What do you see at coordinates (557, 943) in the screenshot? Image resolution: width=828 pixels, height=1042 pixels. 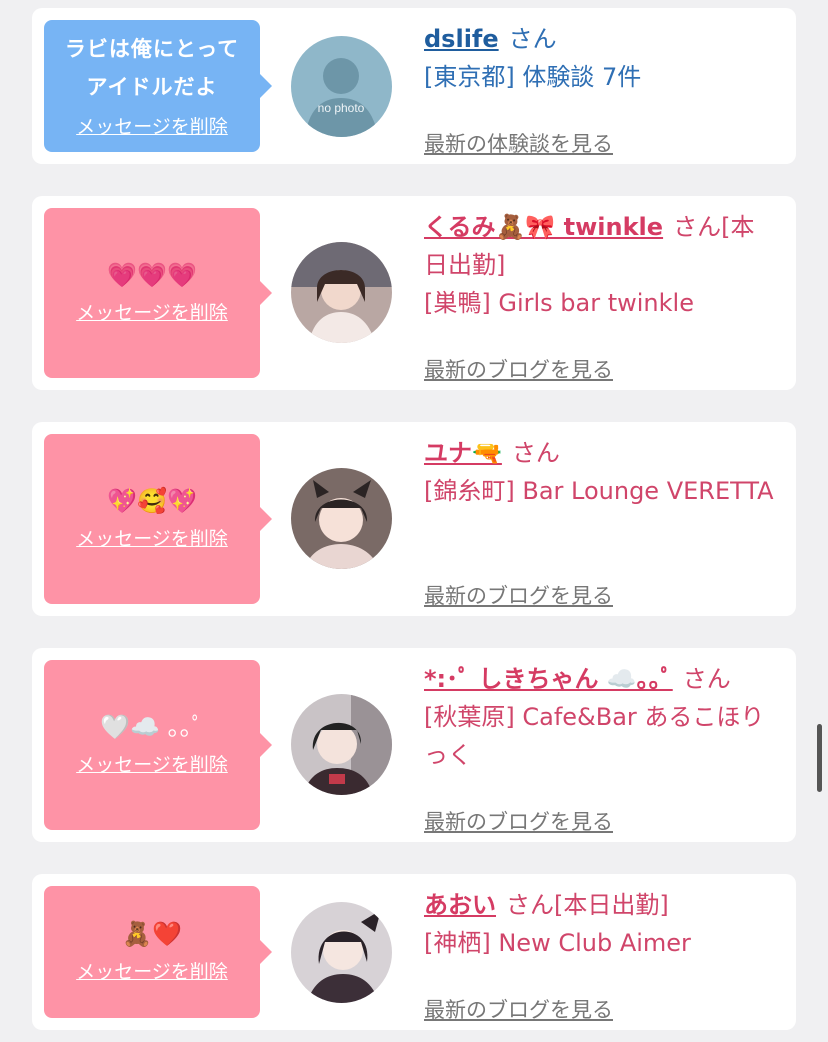 I see `user-meta: [神栖] New Club Aimer` at bounding box center [557, 943].